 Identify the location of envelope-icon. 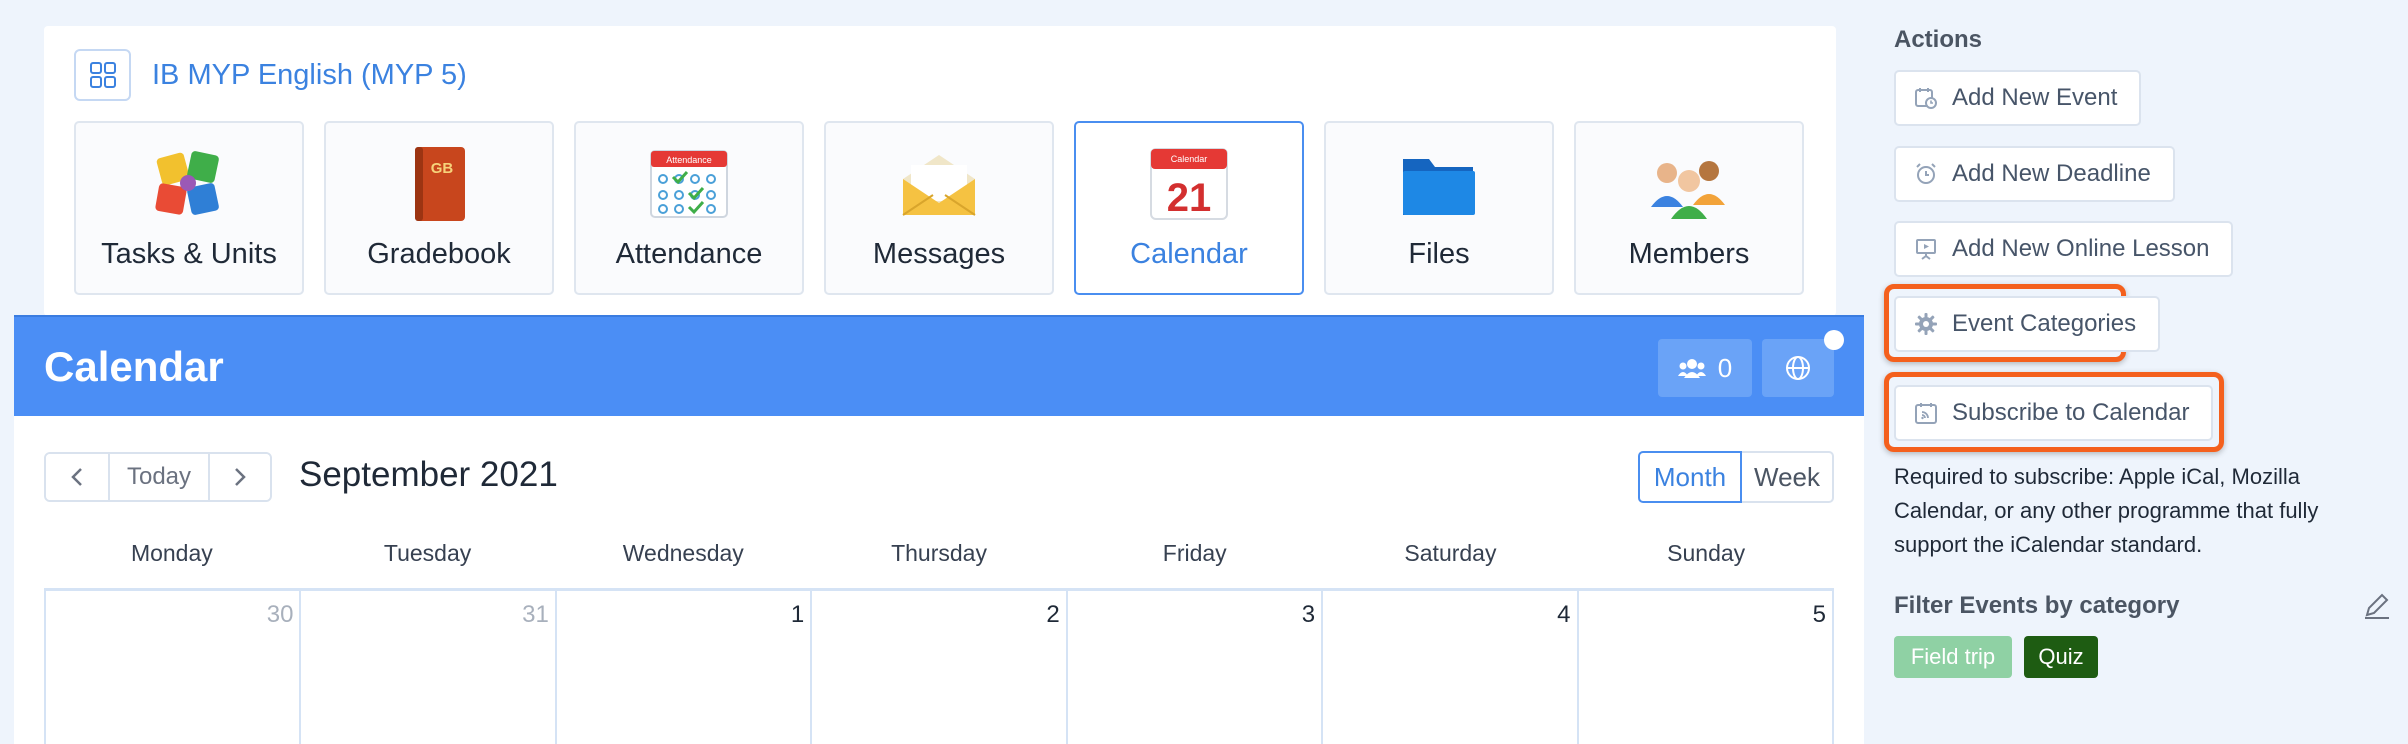
(939, 184).